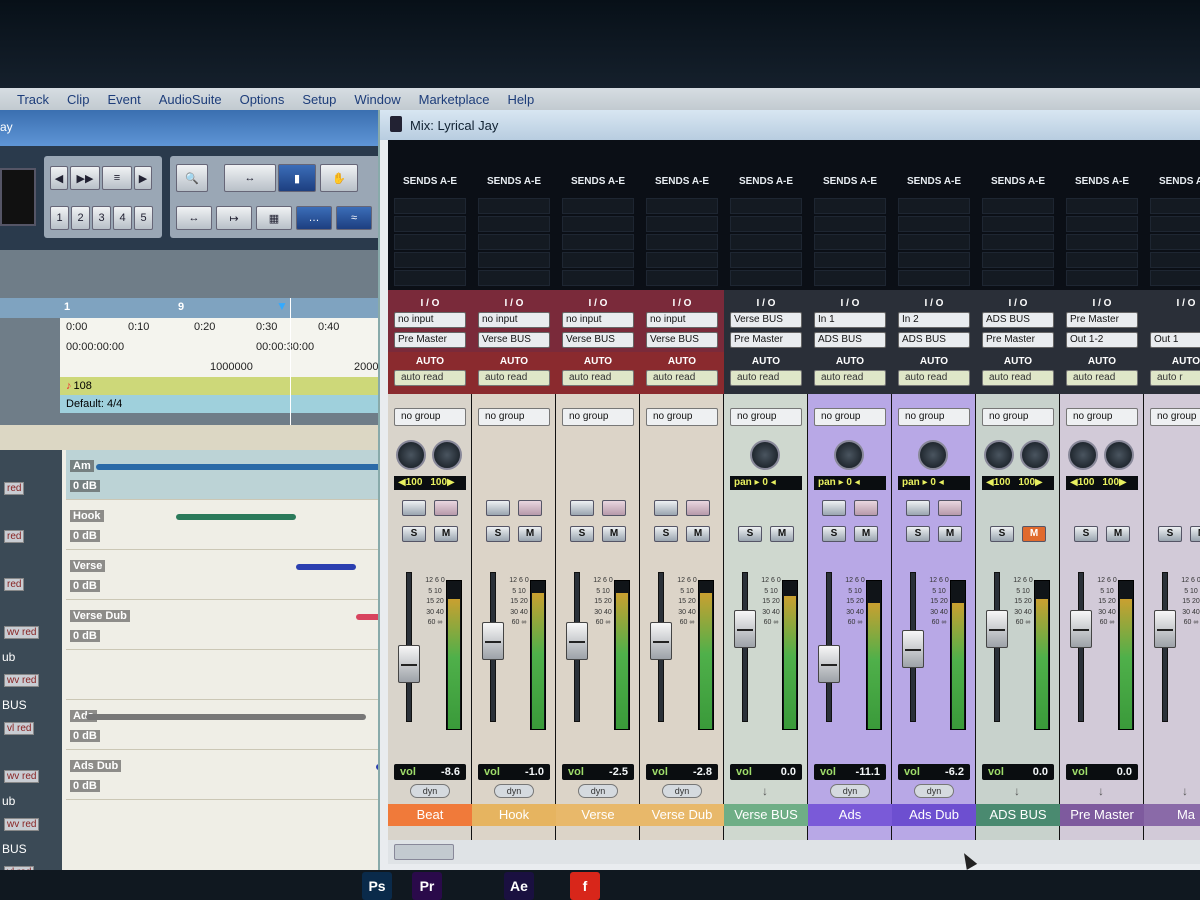 Image resolution: width=1200 pixels, height=900 pixels. What do you see at coordinates (934, 320) in the screenshot?
I see `input-selector: In 2` at bounding box center [934, 320].